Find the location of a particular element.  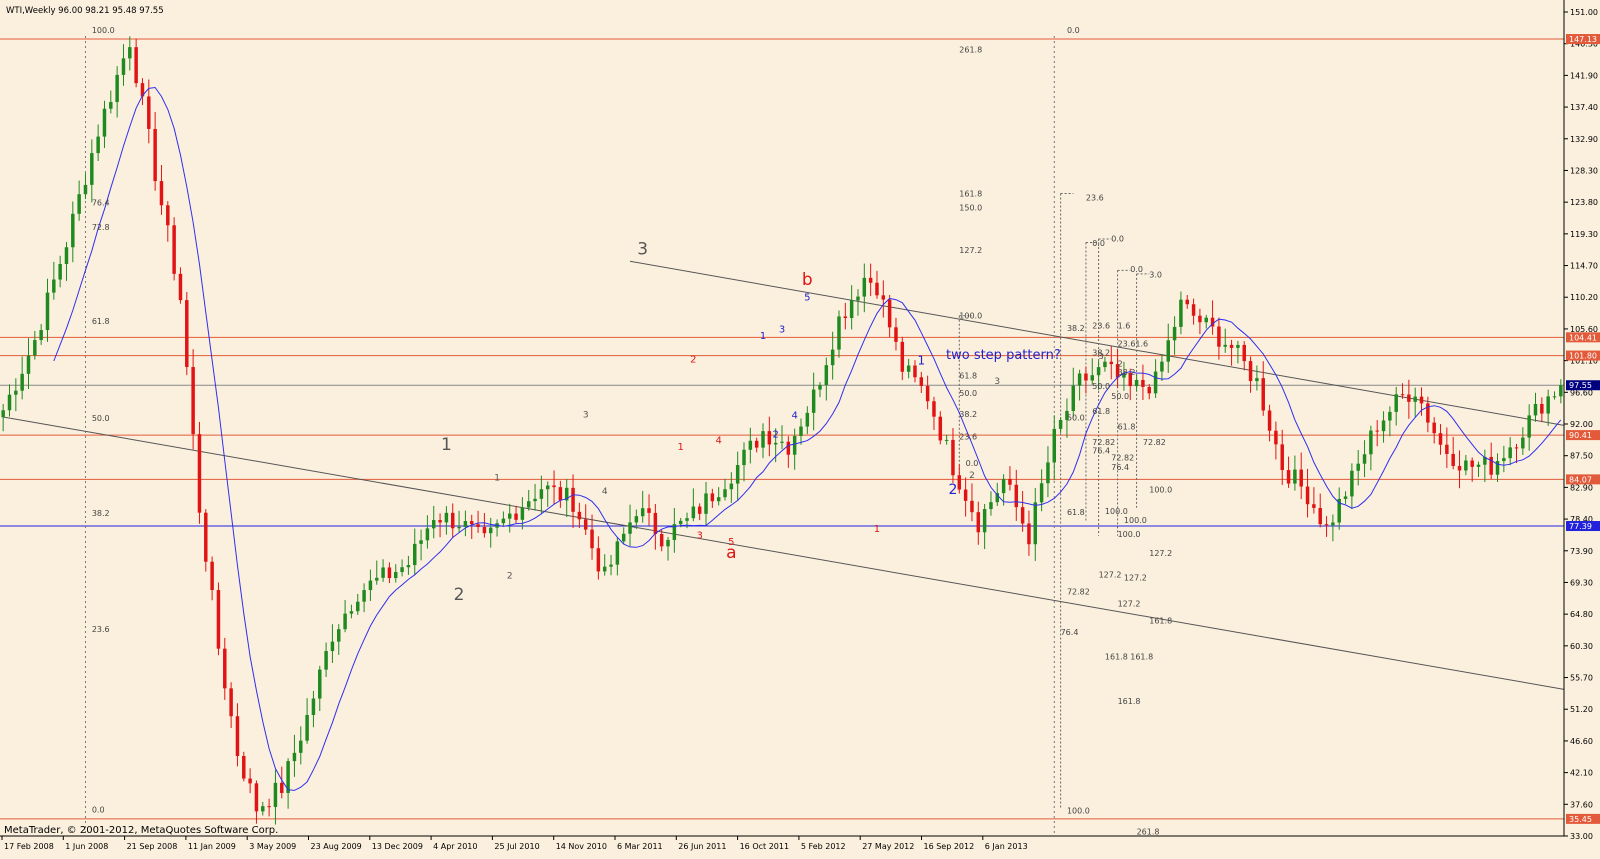

fib-level-label: 72.82 is located at coordinates (1078, 591).